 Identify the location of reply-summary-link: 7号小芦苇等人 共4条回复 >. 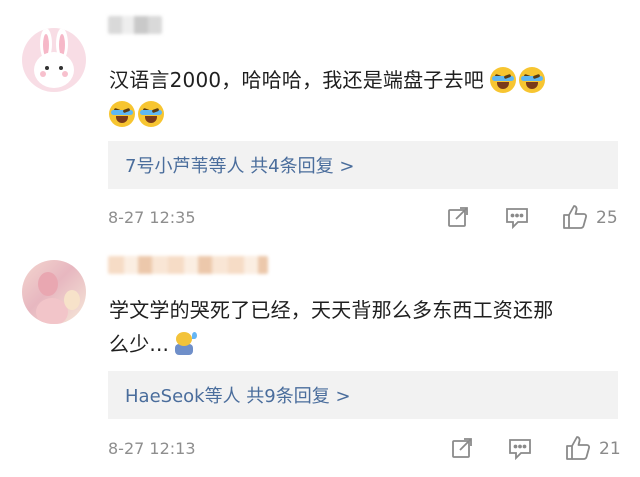
(239, 165).